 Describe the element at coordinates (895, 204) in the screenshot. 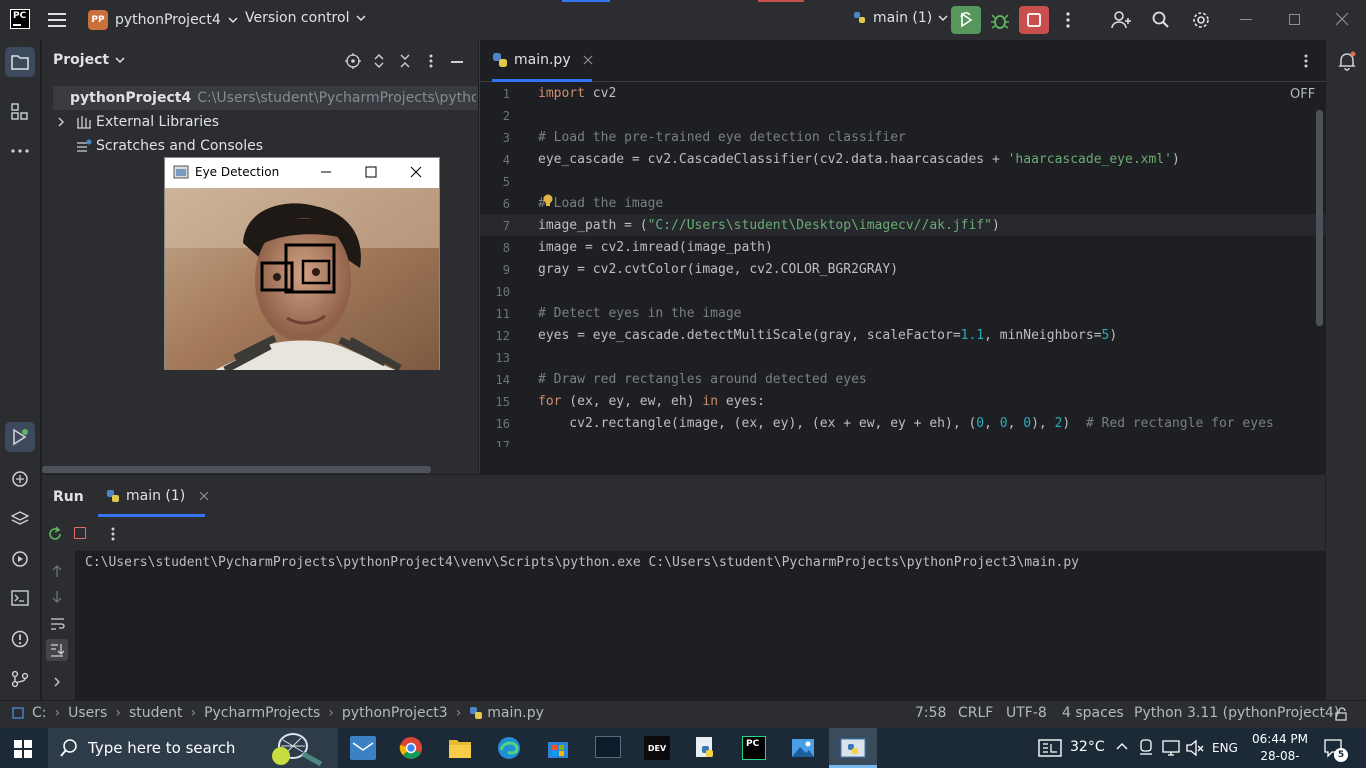

I see `code-line-row: 6 # Load the image` at that location.